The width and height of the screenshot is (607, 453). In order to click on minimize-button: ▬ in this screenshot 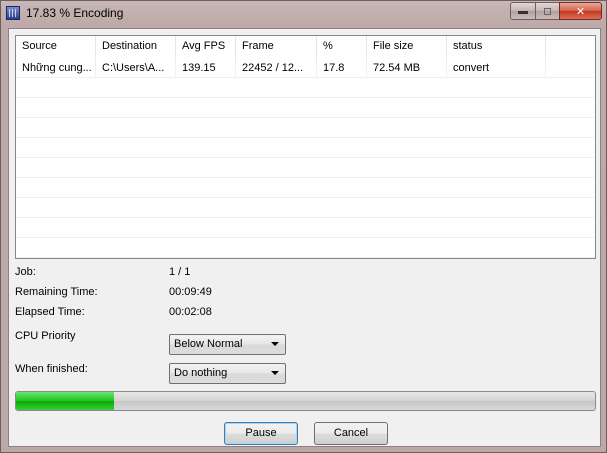, I will do `click(523, 11)`.